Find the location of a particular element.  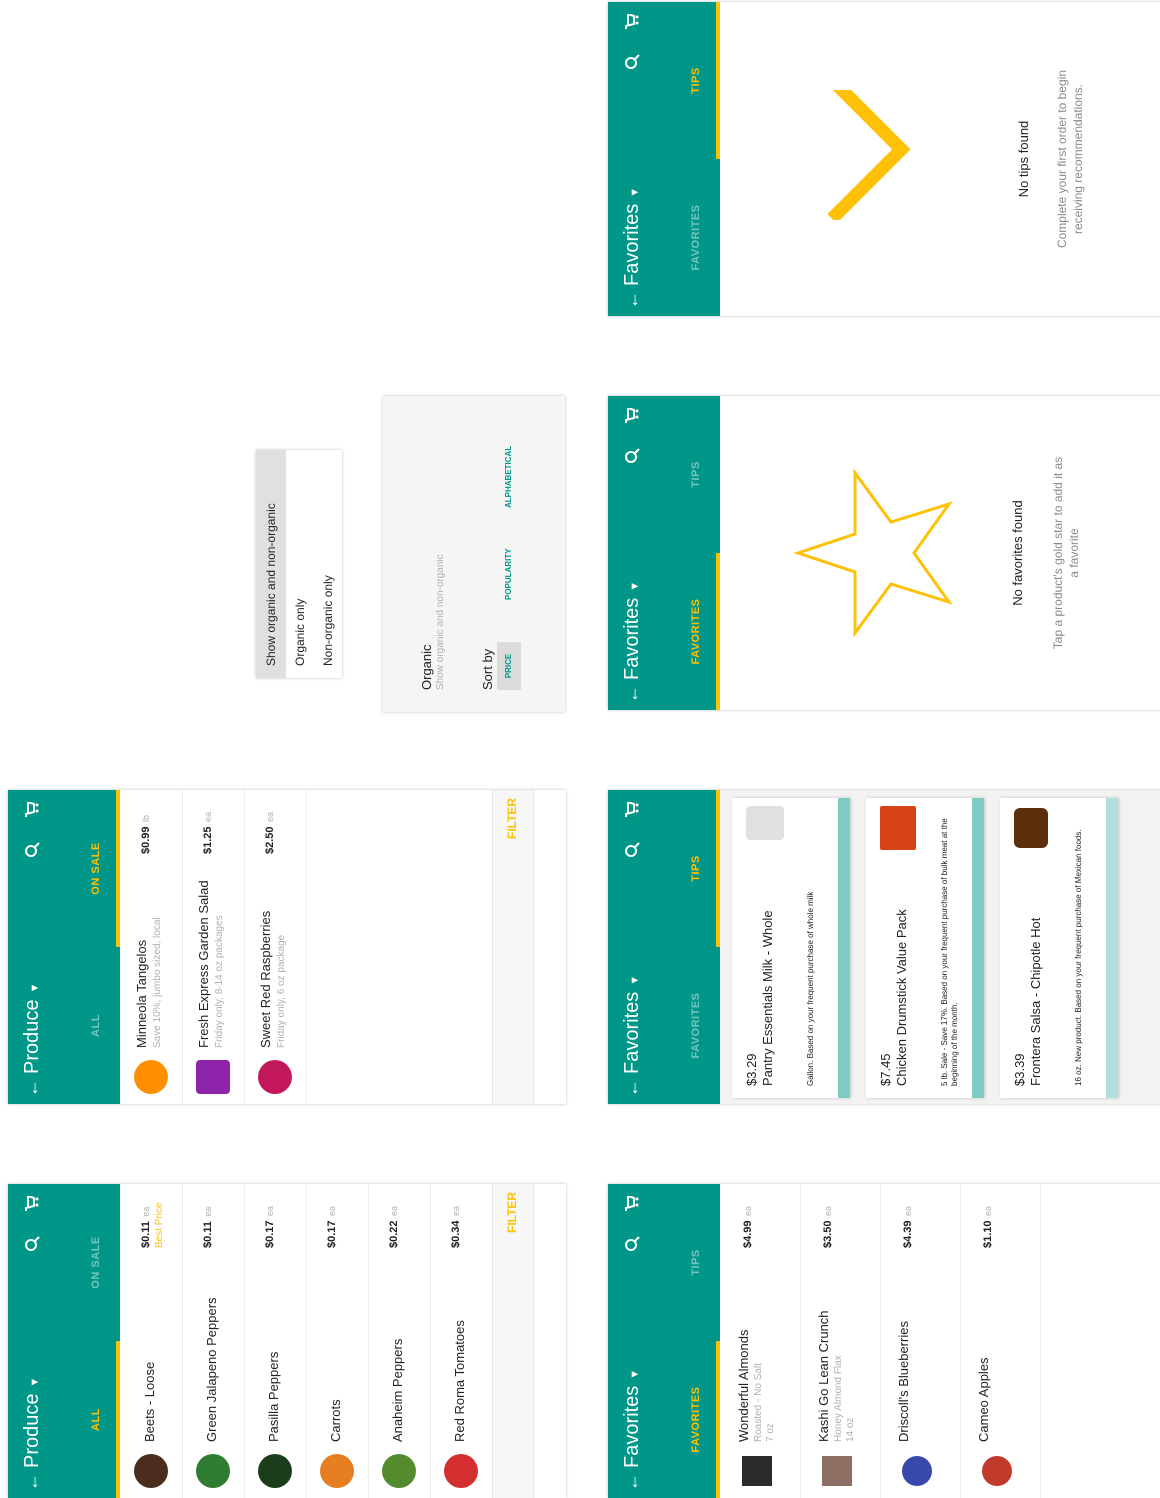

product-subtitle: Friday only, 8-14 oz packages is located at coordinates (219, 981).